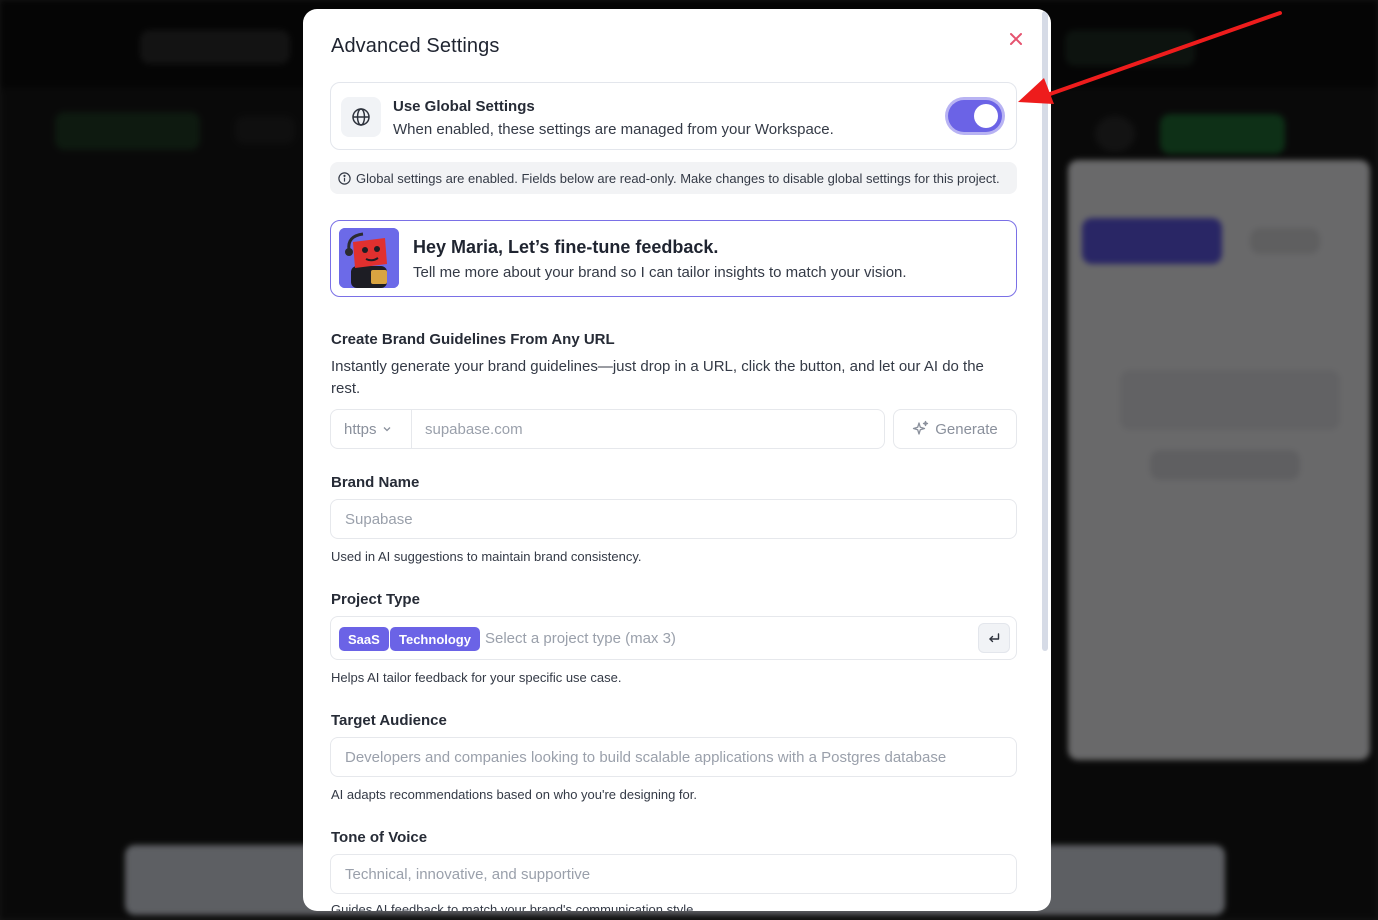  What do you see at coordinates (364, 639) in the screenshot?
I see `project-type-tag: SaaS` at bounding box center [364, 639].